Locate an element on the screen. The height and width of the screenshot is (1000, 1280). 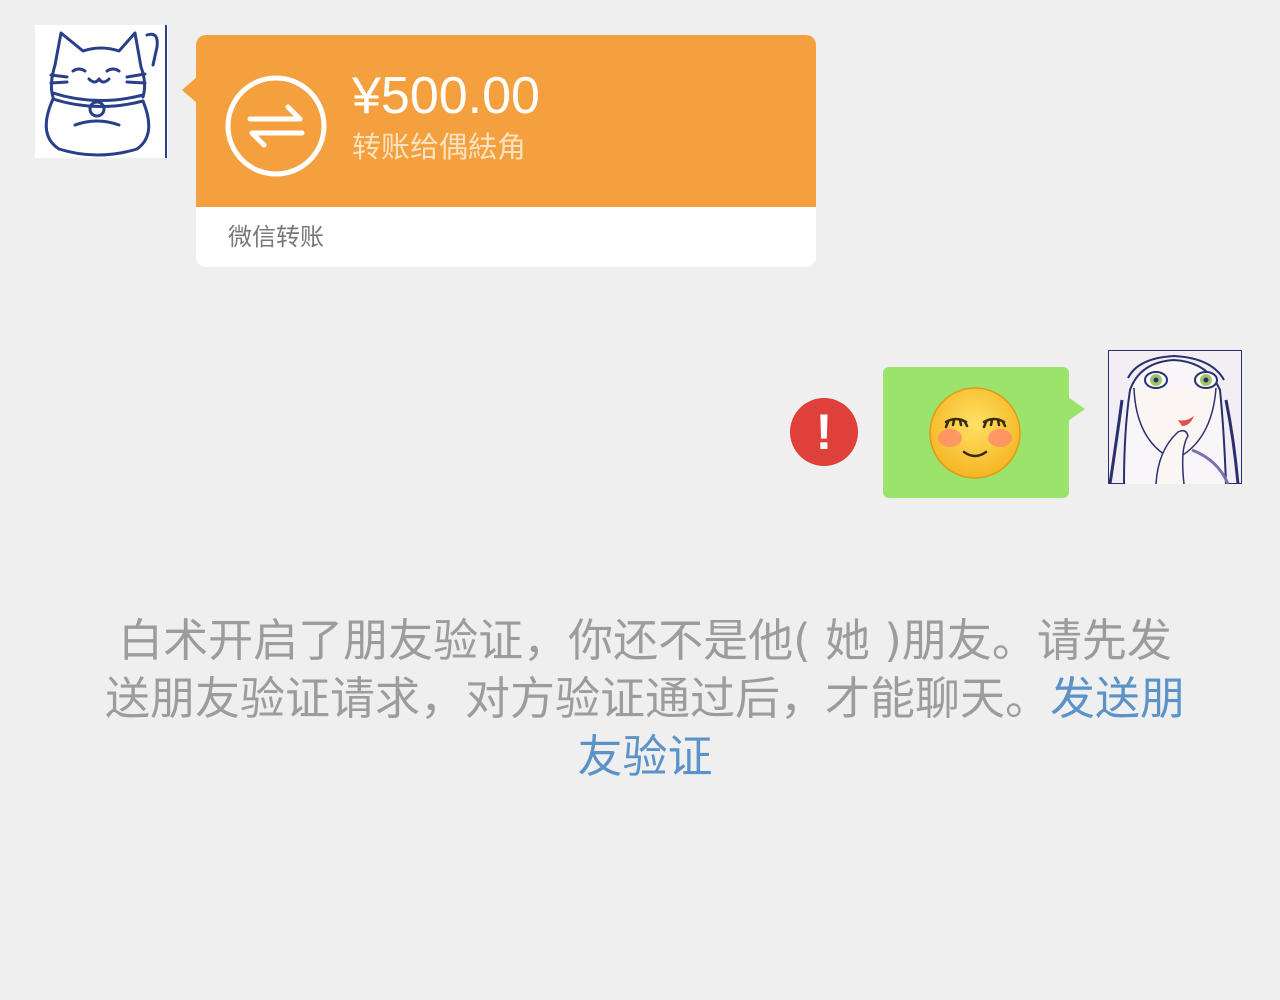
transfer-card-header: ¥500.00 转账给偶紶角 is located at coordinates (506, 121).